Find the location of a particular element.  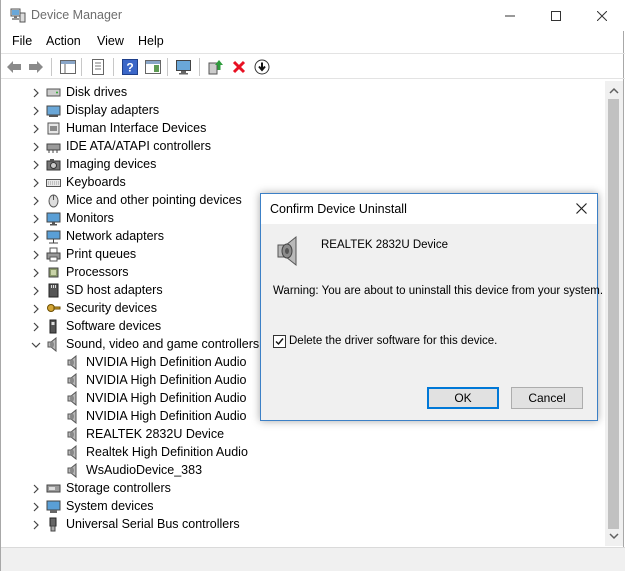

help-button: ? is located at coordinates (130, 67).